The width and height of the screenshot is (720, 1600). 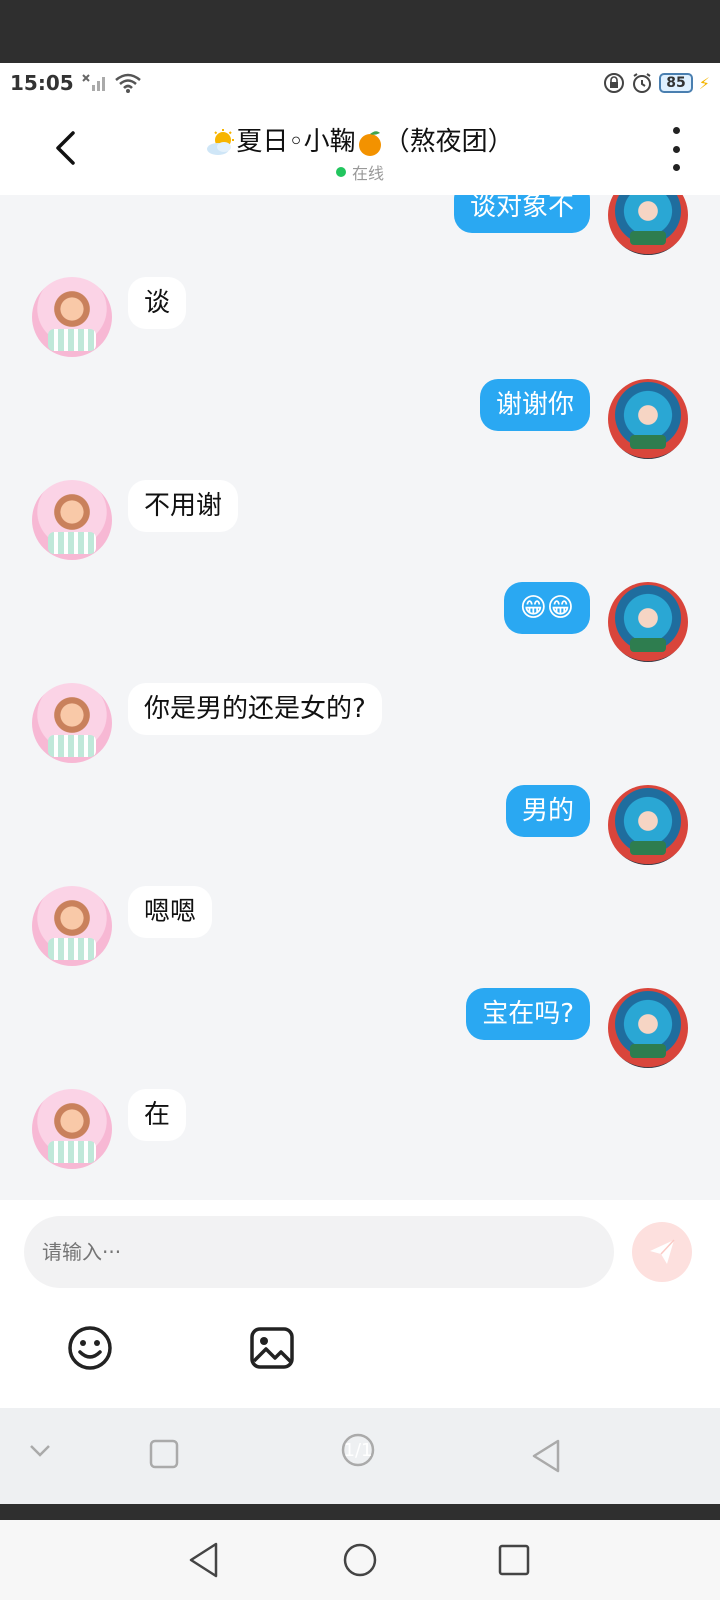 I want to click on online-status-label: 在线, so click(x=367, y=173).